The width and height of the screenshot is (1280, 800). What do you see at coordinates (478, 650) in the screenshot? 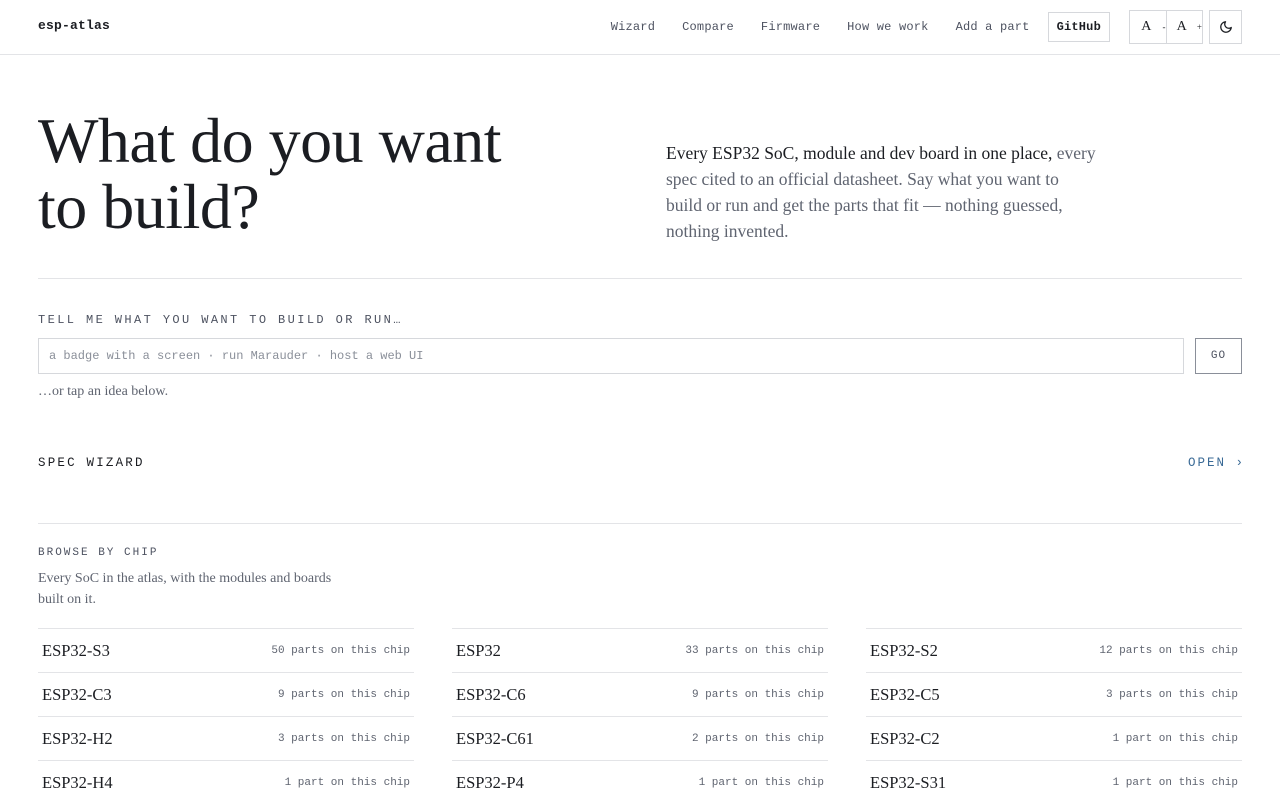
I see `chip-name: ESP32` at bounding box center [478, 650].